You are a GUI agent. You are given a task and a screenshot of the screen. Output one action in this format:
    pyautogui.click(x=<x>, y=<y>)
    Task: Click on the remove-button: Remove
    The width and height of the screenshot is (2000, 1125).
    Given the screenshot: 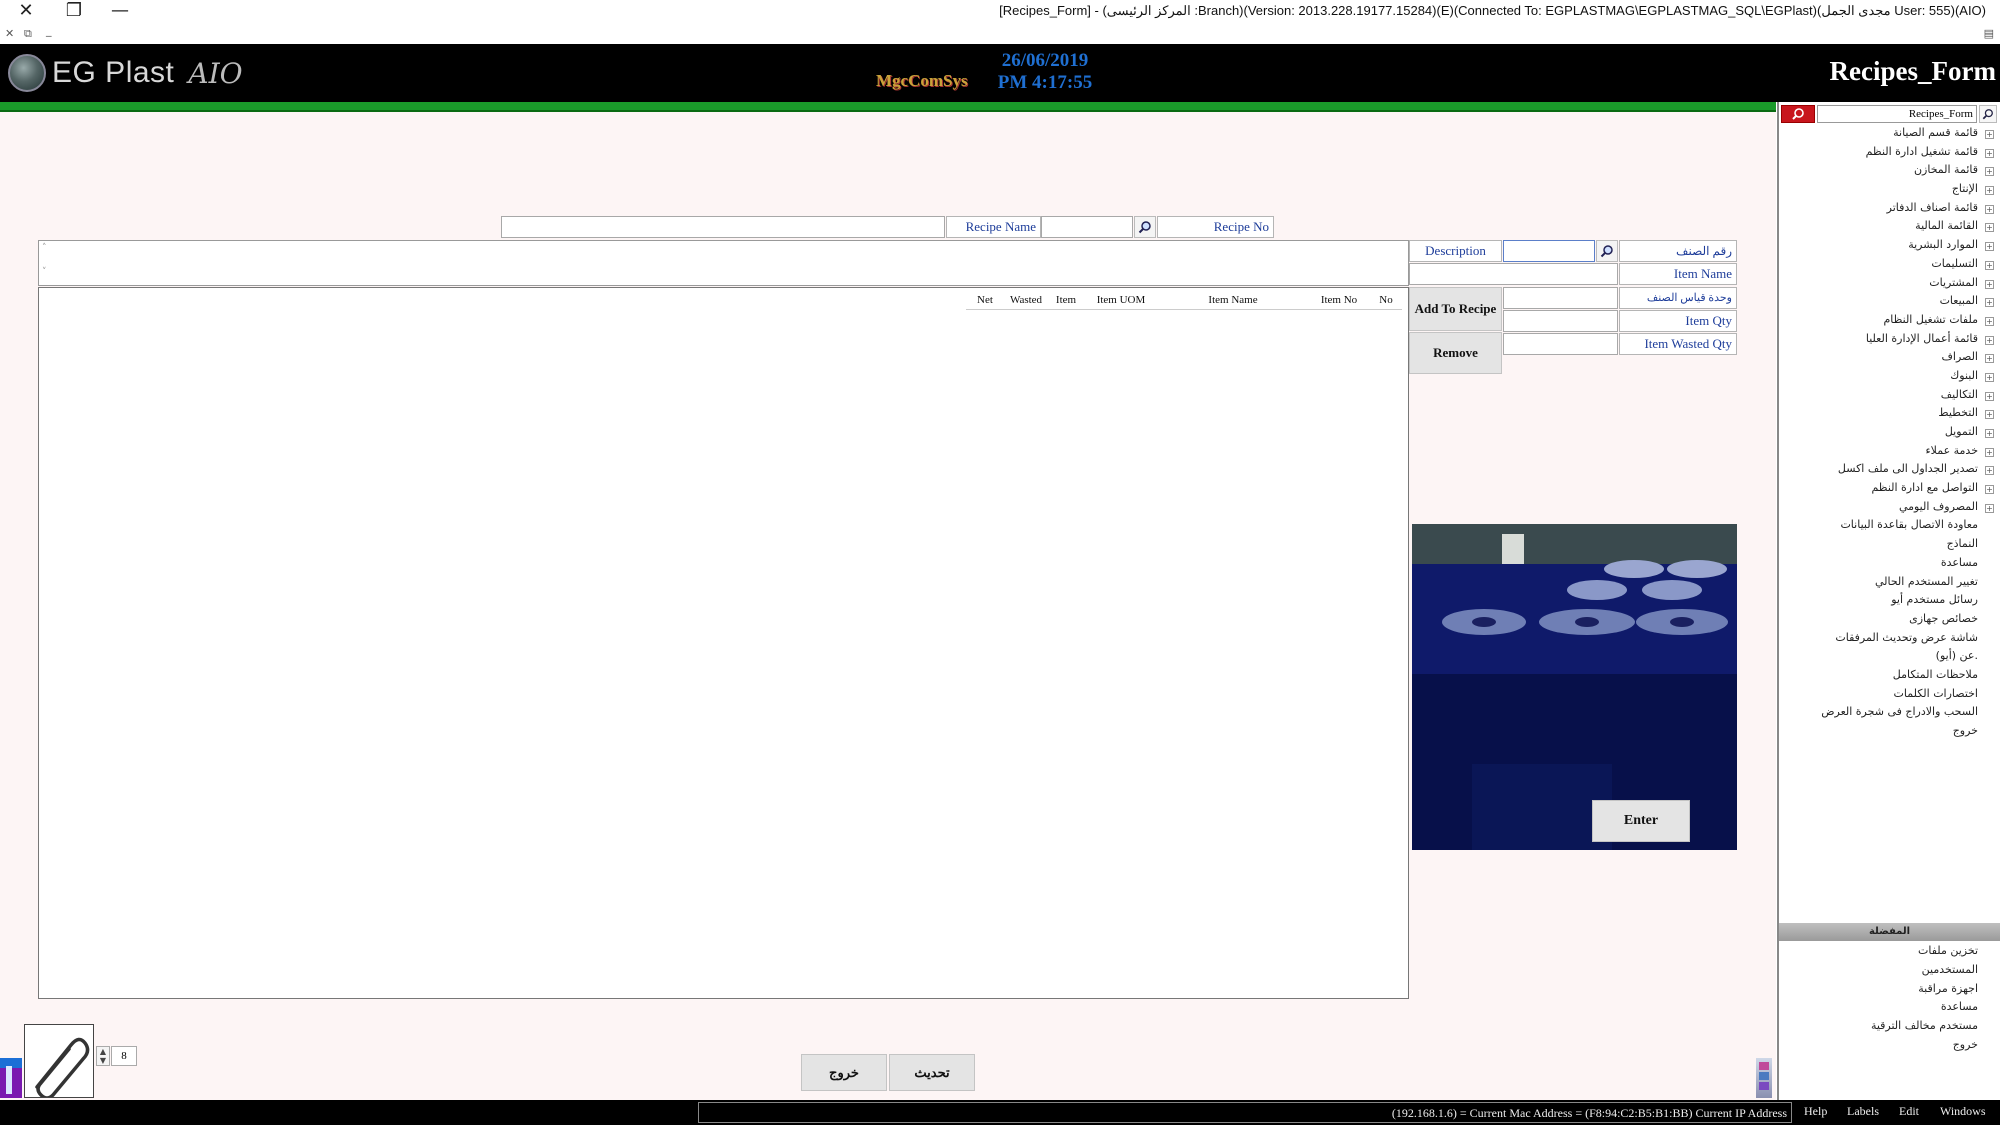 What is the action you would take?
    pyautogui.click(x=1455, y=353)
    